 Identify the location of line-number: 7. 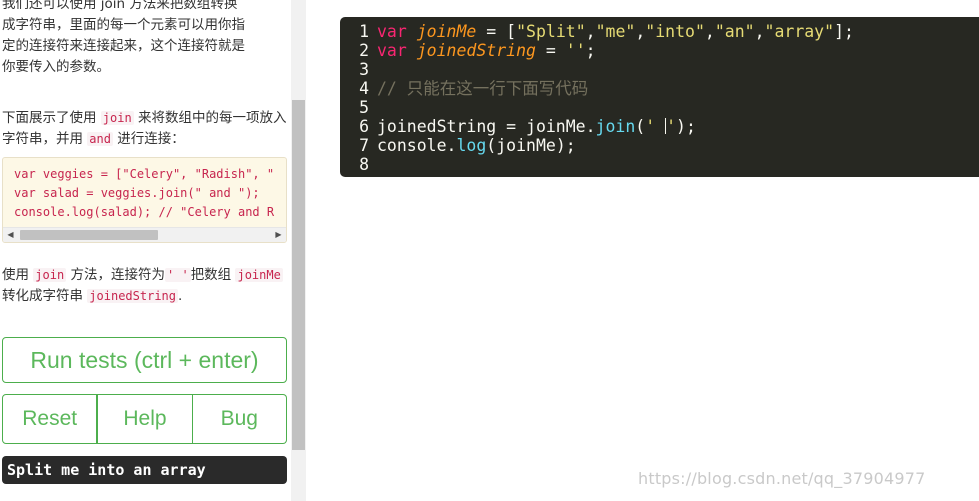
(364, 145).